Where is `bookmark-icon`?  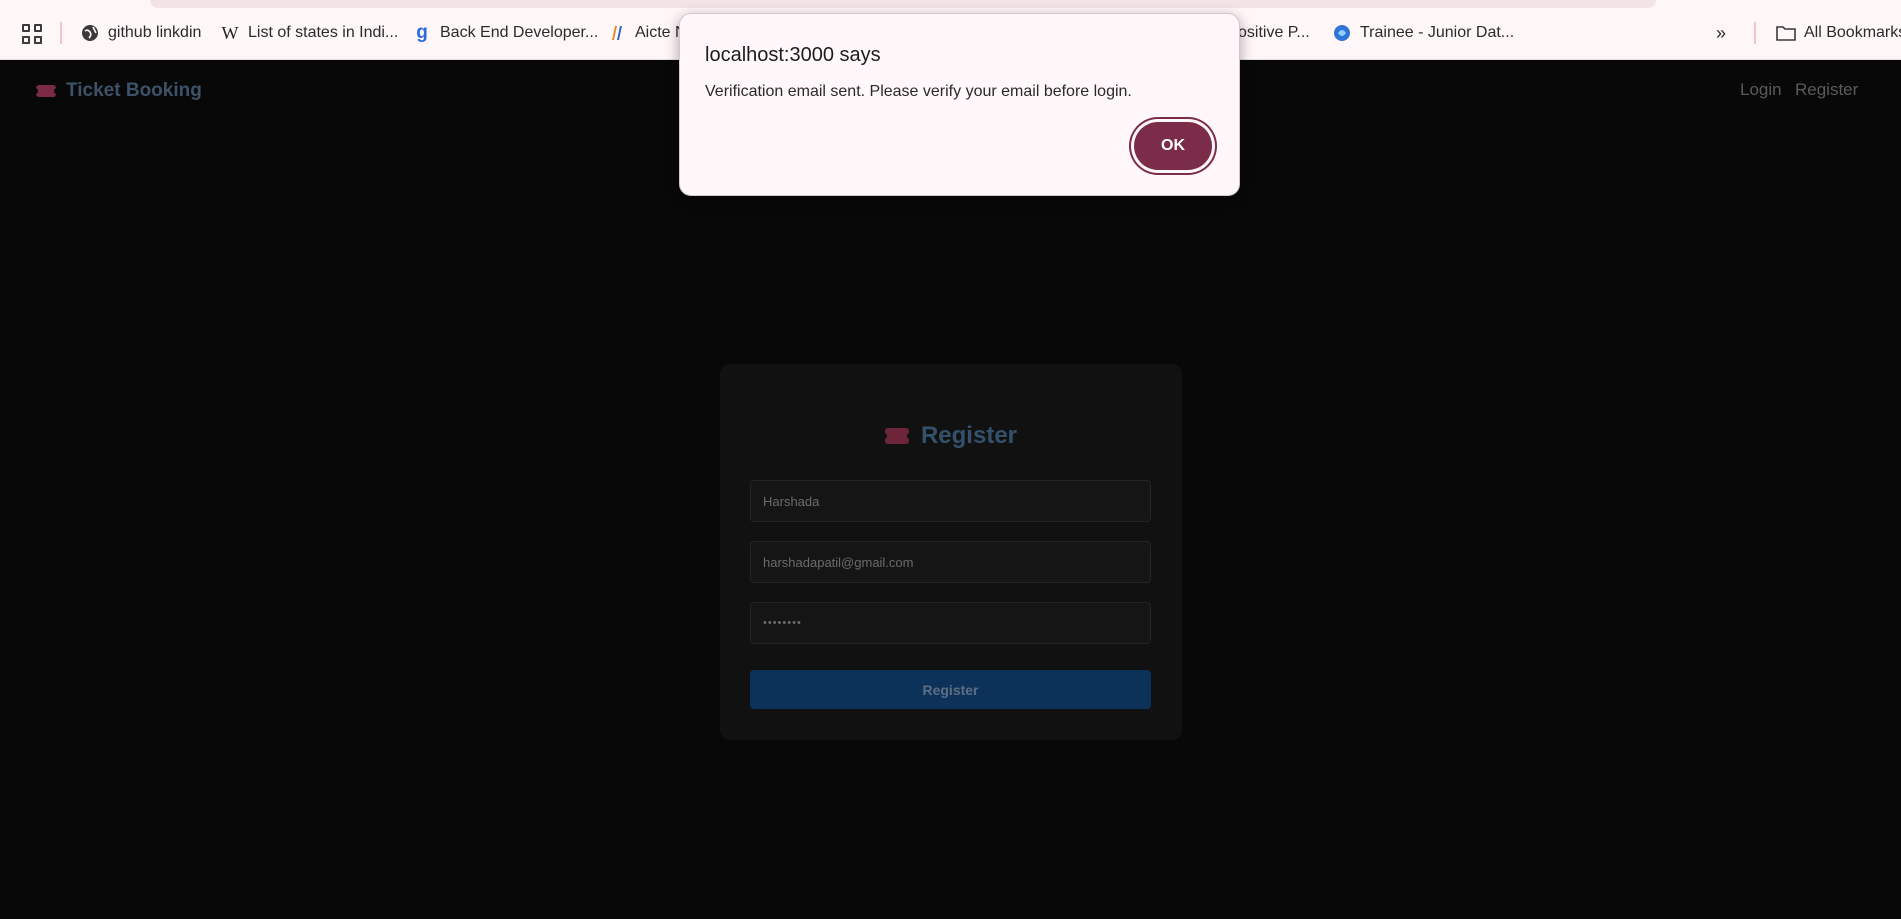 bookmark-icon is located at coordinates (1342, 33).